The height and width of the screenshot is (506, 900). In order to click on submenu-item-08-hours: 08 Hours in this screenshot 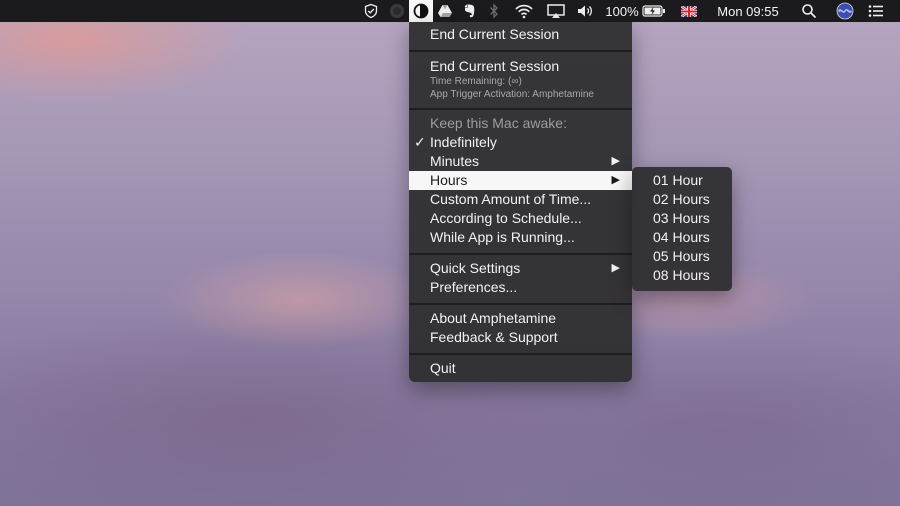, I will do `click(682, 275)`.